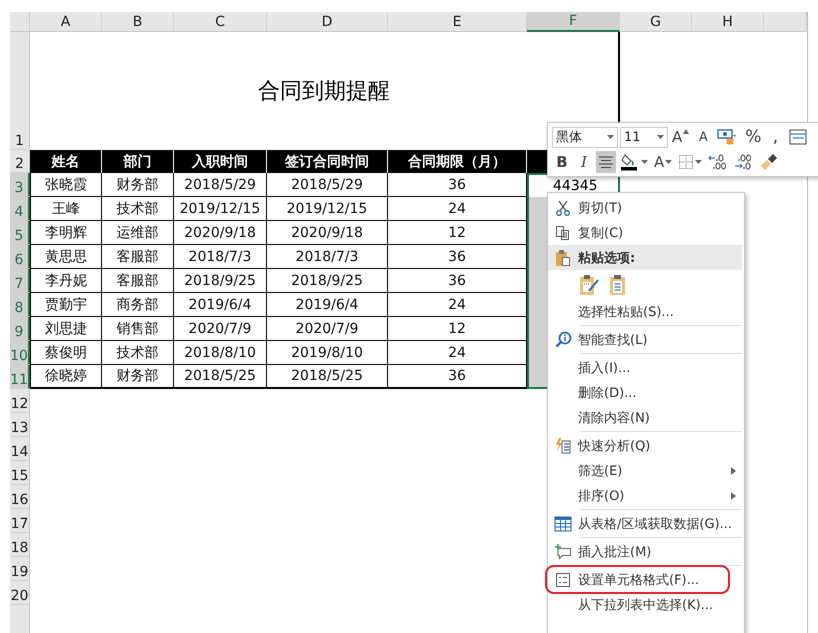 This screenshot has height=633, width=818. What do you see at coordinates (728, 22) in the screenshot?
I see `column-header: H` at bounding box center [728, 22].